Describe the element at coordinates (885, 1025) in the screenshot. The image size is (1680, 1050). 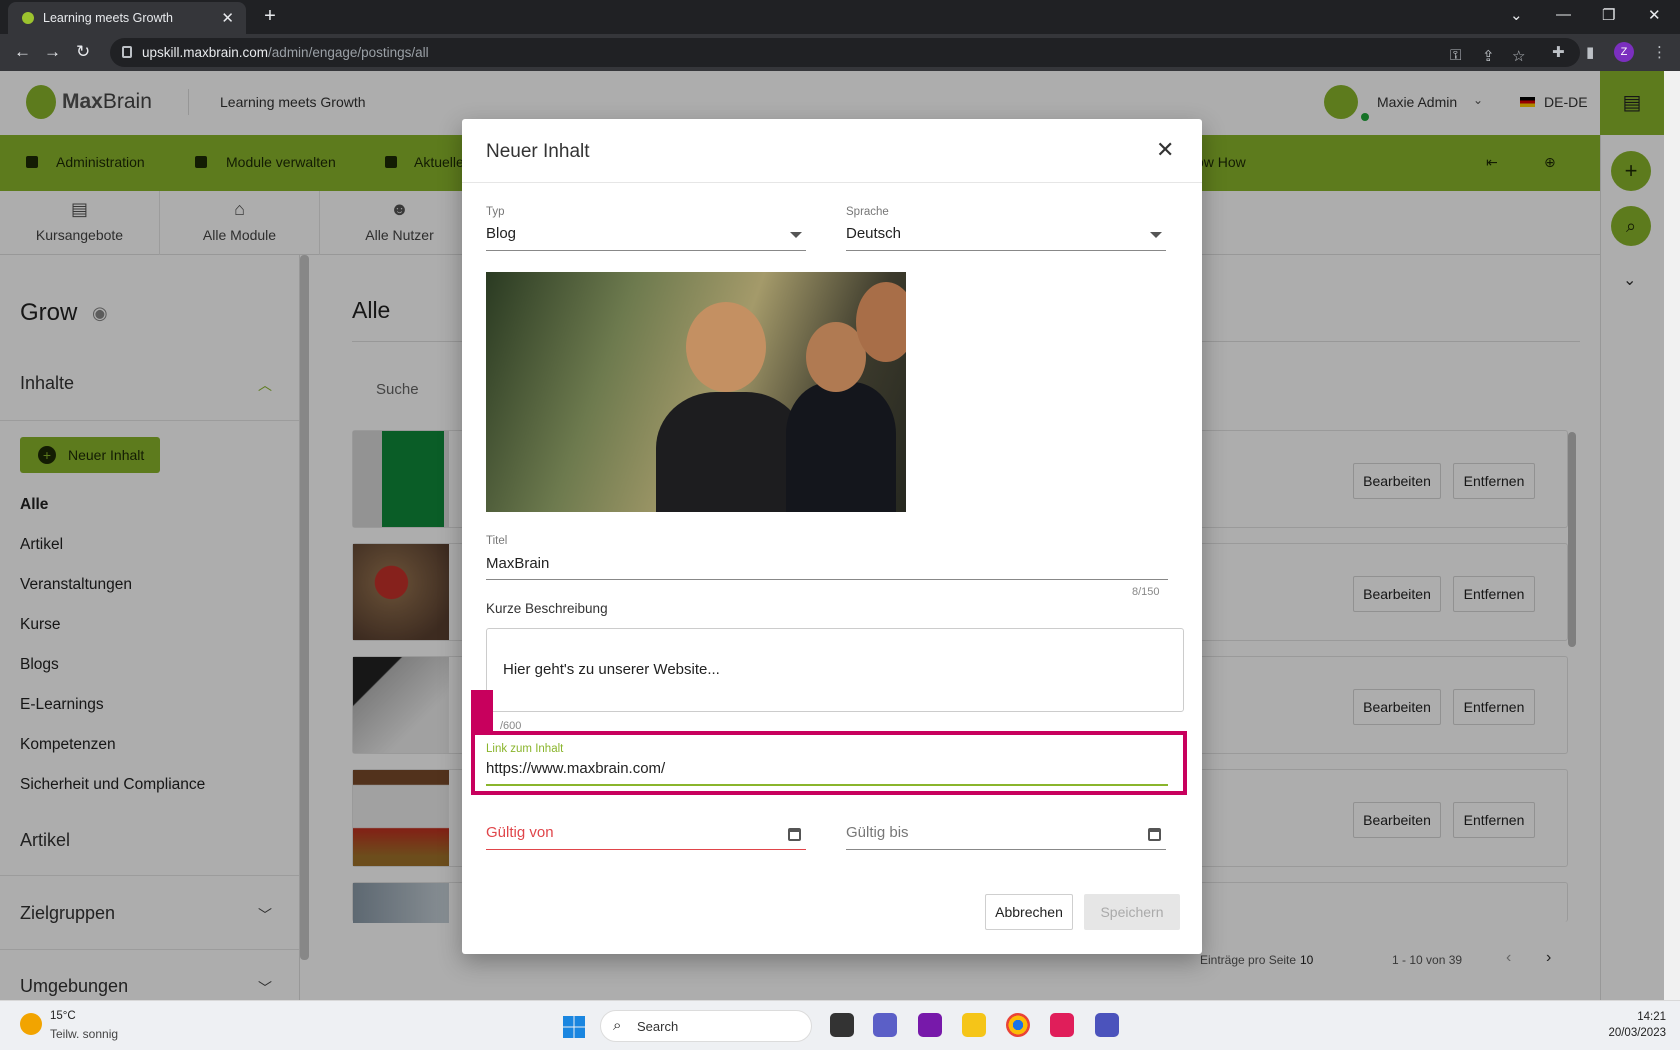
I see `teams-chat-icon` at that location.